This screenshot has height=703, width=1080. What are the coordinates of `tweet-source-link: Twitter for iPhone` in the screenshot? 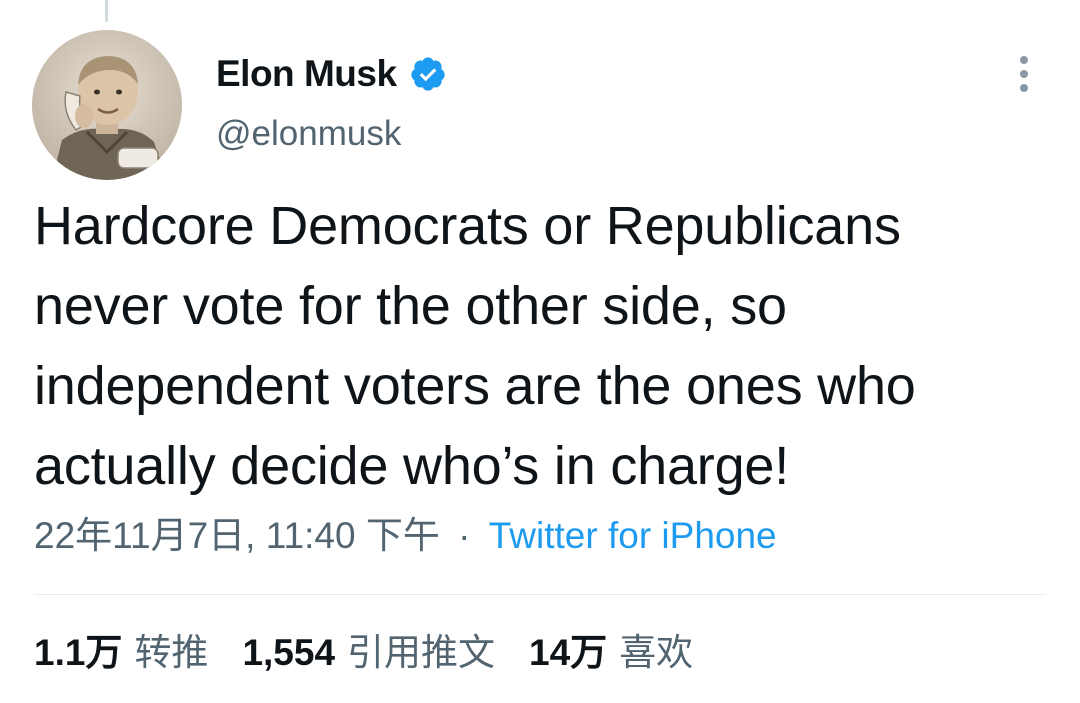 It's located at (633, 535).